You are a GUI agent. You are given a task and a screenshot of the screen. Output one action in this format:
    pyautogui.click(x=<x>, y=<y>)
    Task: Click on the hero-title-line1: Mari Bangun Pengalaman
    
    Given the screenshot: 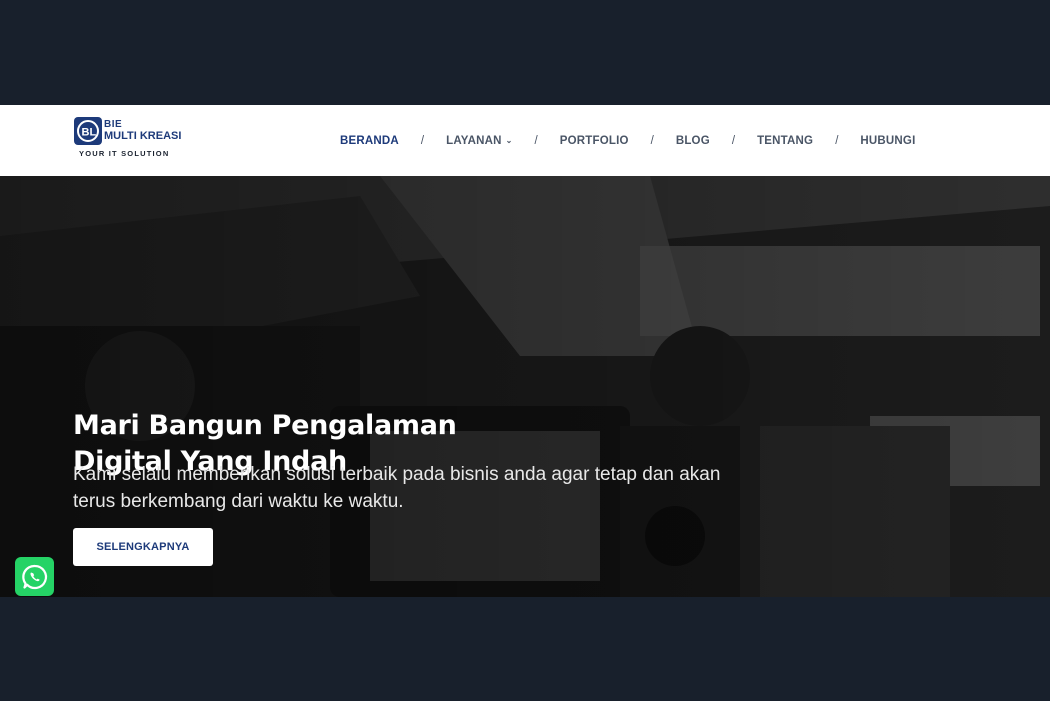 What is the action you would take?
    pyautogui.click(x=265, y=426)
    